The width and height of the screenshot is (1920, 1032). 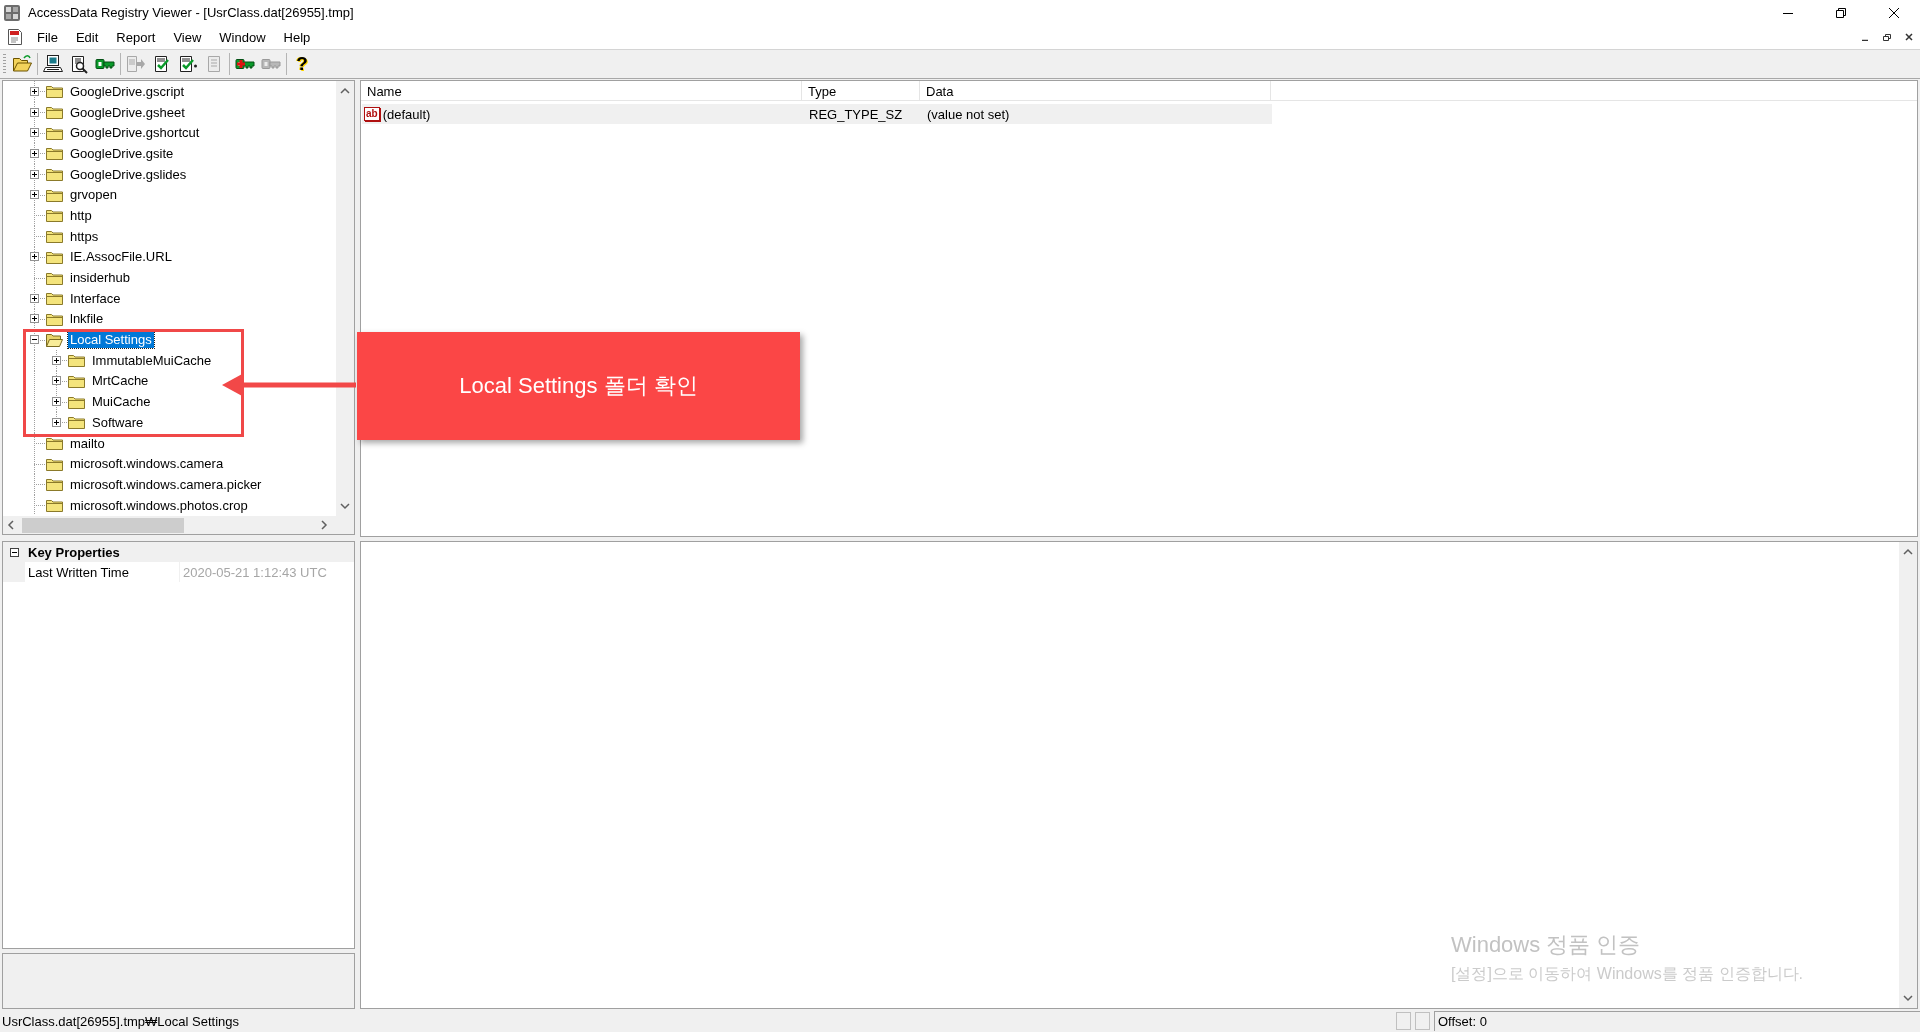 I want to click on menu-item: View, so click(x=187, y=37).